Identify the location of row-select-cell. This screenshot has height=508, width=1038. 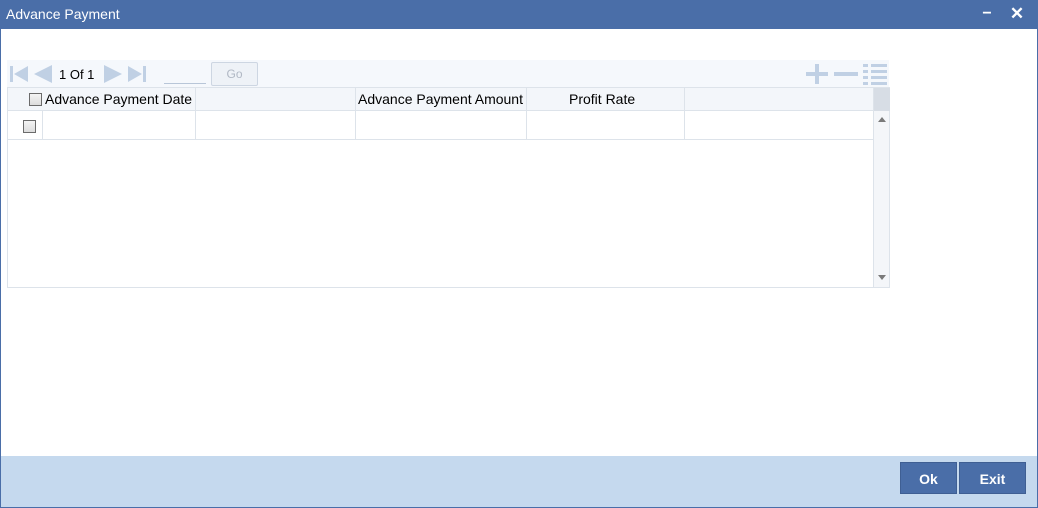
(25, 125).